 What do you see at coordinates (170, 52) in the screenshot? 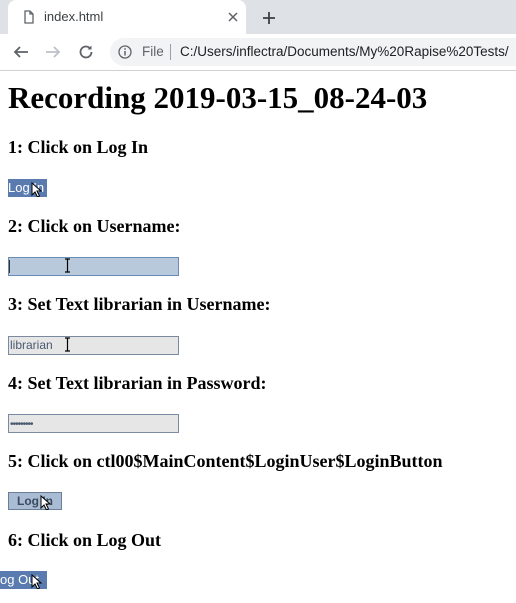
I see `omnibox-divider` at bounding box center [170, 52].